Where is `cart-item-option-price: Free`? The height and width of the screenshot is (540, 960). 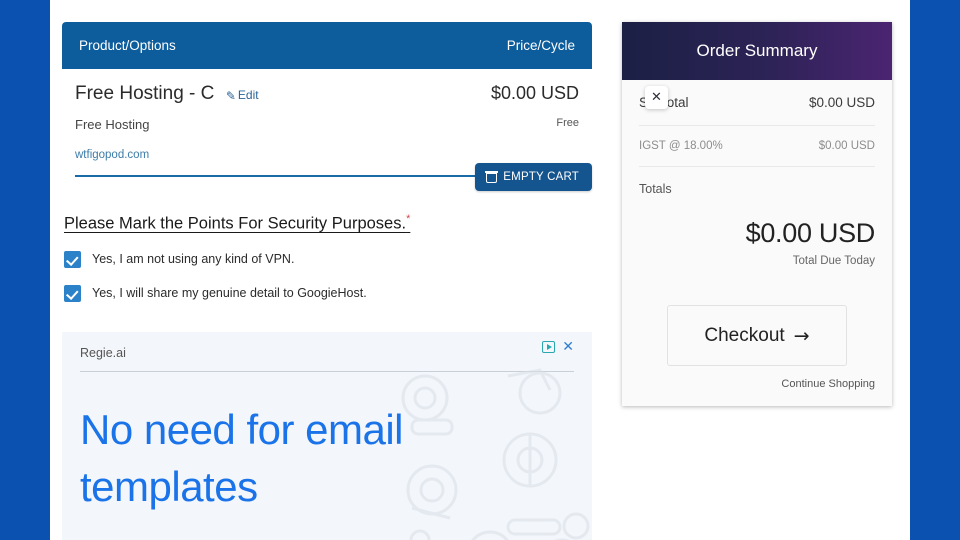 cart-item-option-price: Free is located at coordinates (567, 123).